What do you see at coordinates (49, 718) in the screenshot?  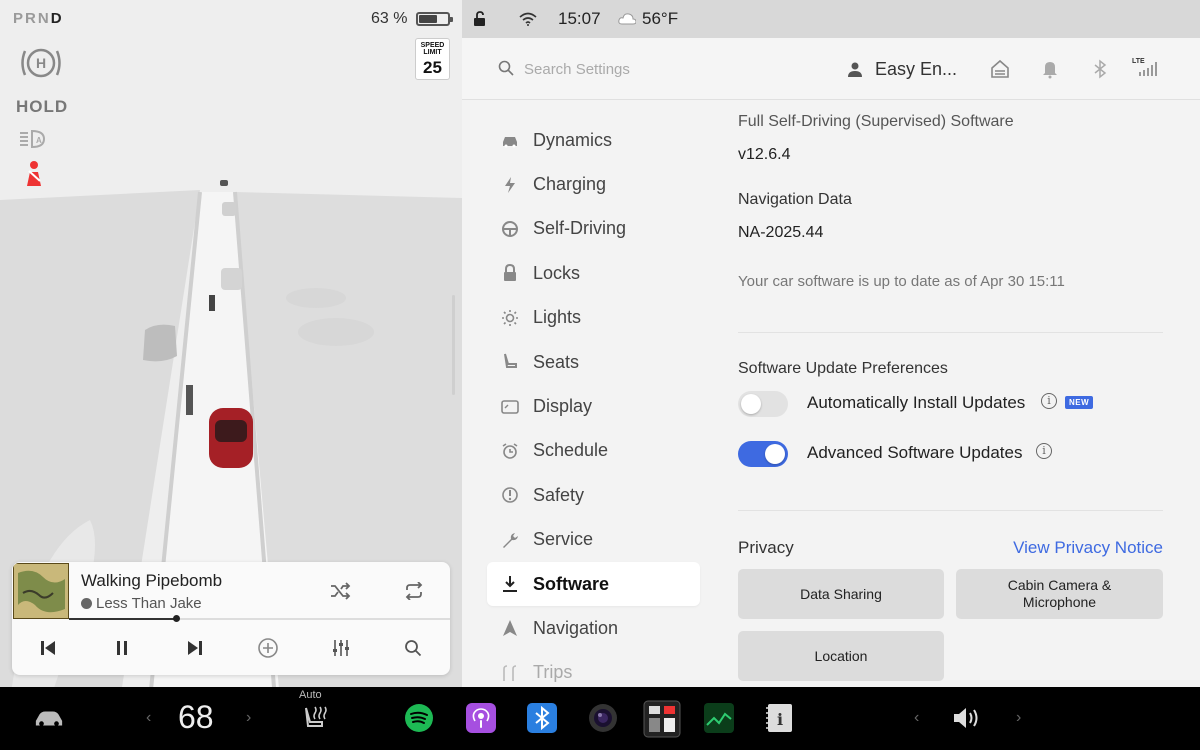 I see `car-icon` at bounding box center [49, 718].